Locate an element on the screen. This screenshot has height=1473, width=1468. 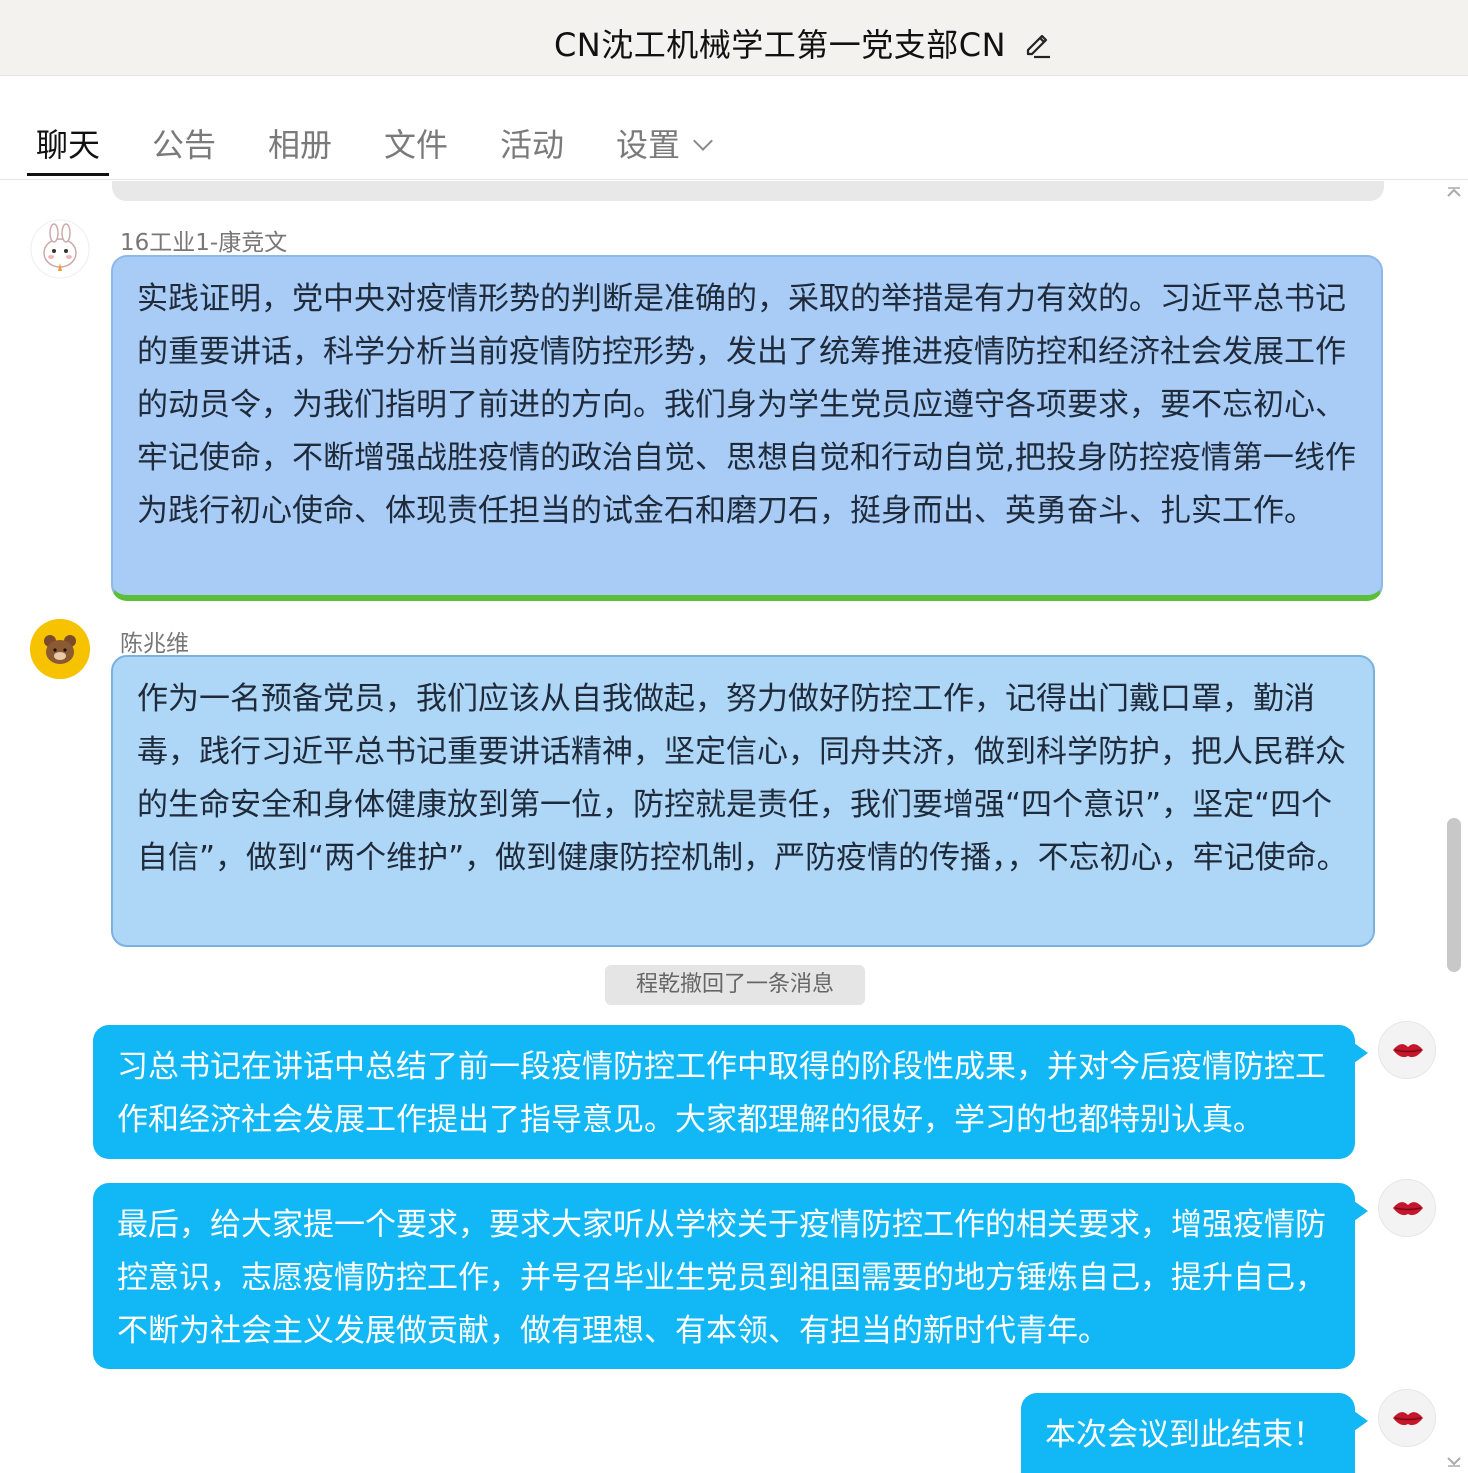
chat-title-row: CN沈工机械学工第一党支部CN is located at coordinates (734, 43).